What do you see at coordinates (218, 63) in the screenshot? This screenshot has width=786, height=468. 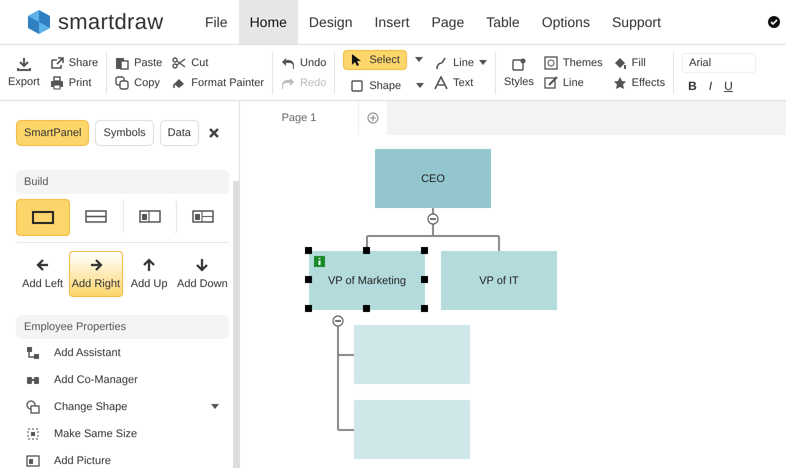 I see `toolbar-button: Cut` at bounding box center [218, 63].